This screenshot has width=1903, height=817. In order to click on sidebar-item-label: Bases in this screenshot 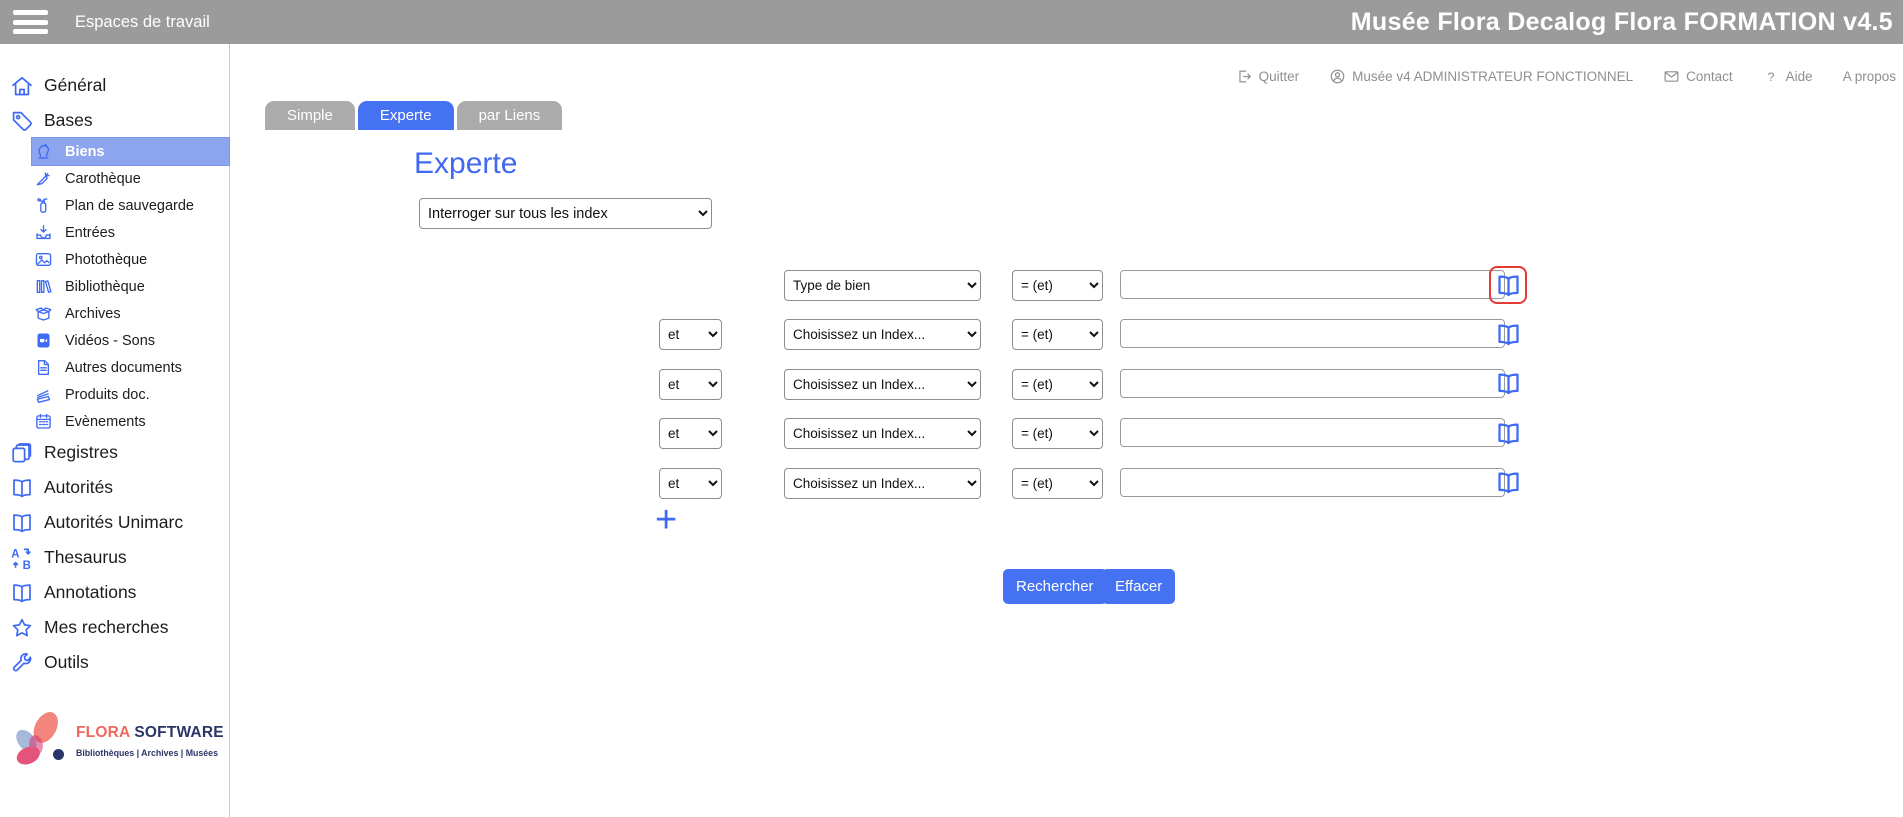, I will do `click(68, 120)`.